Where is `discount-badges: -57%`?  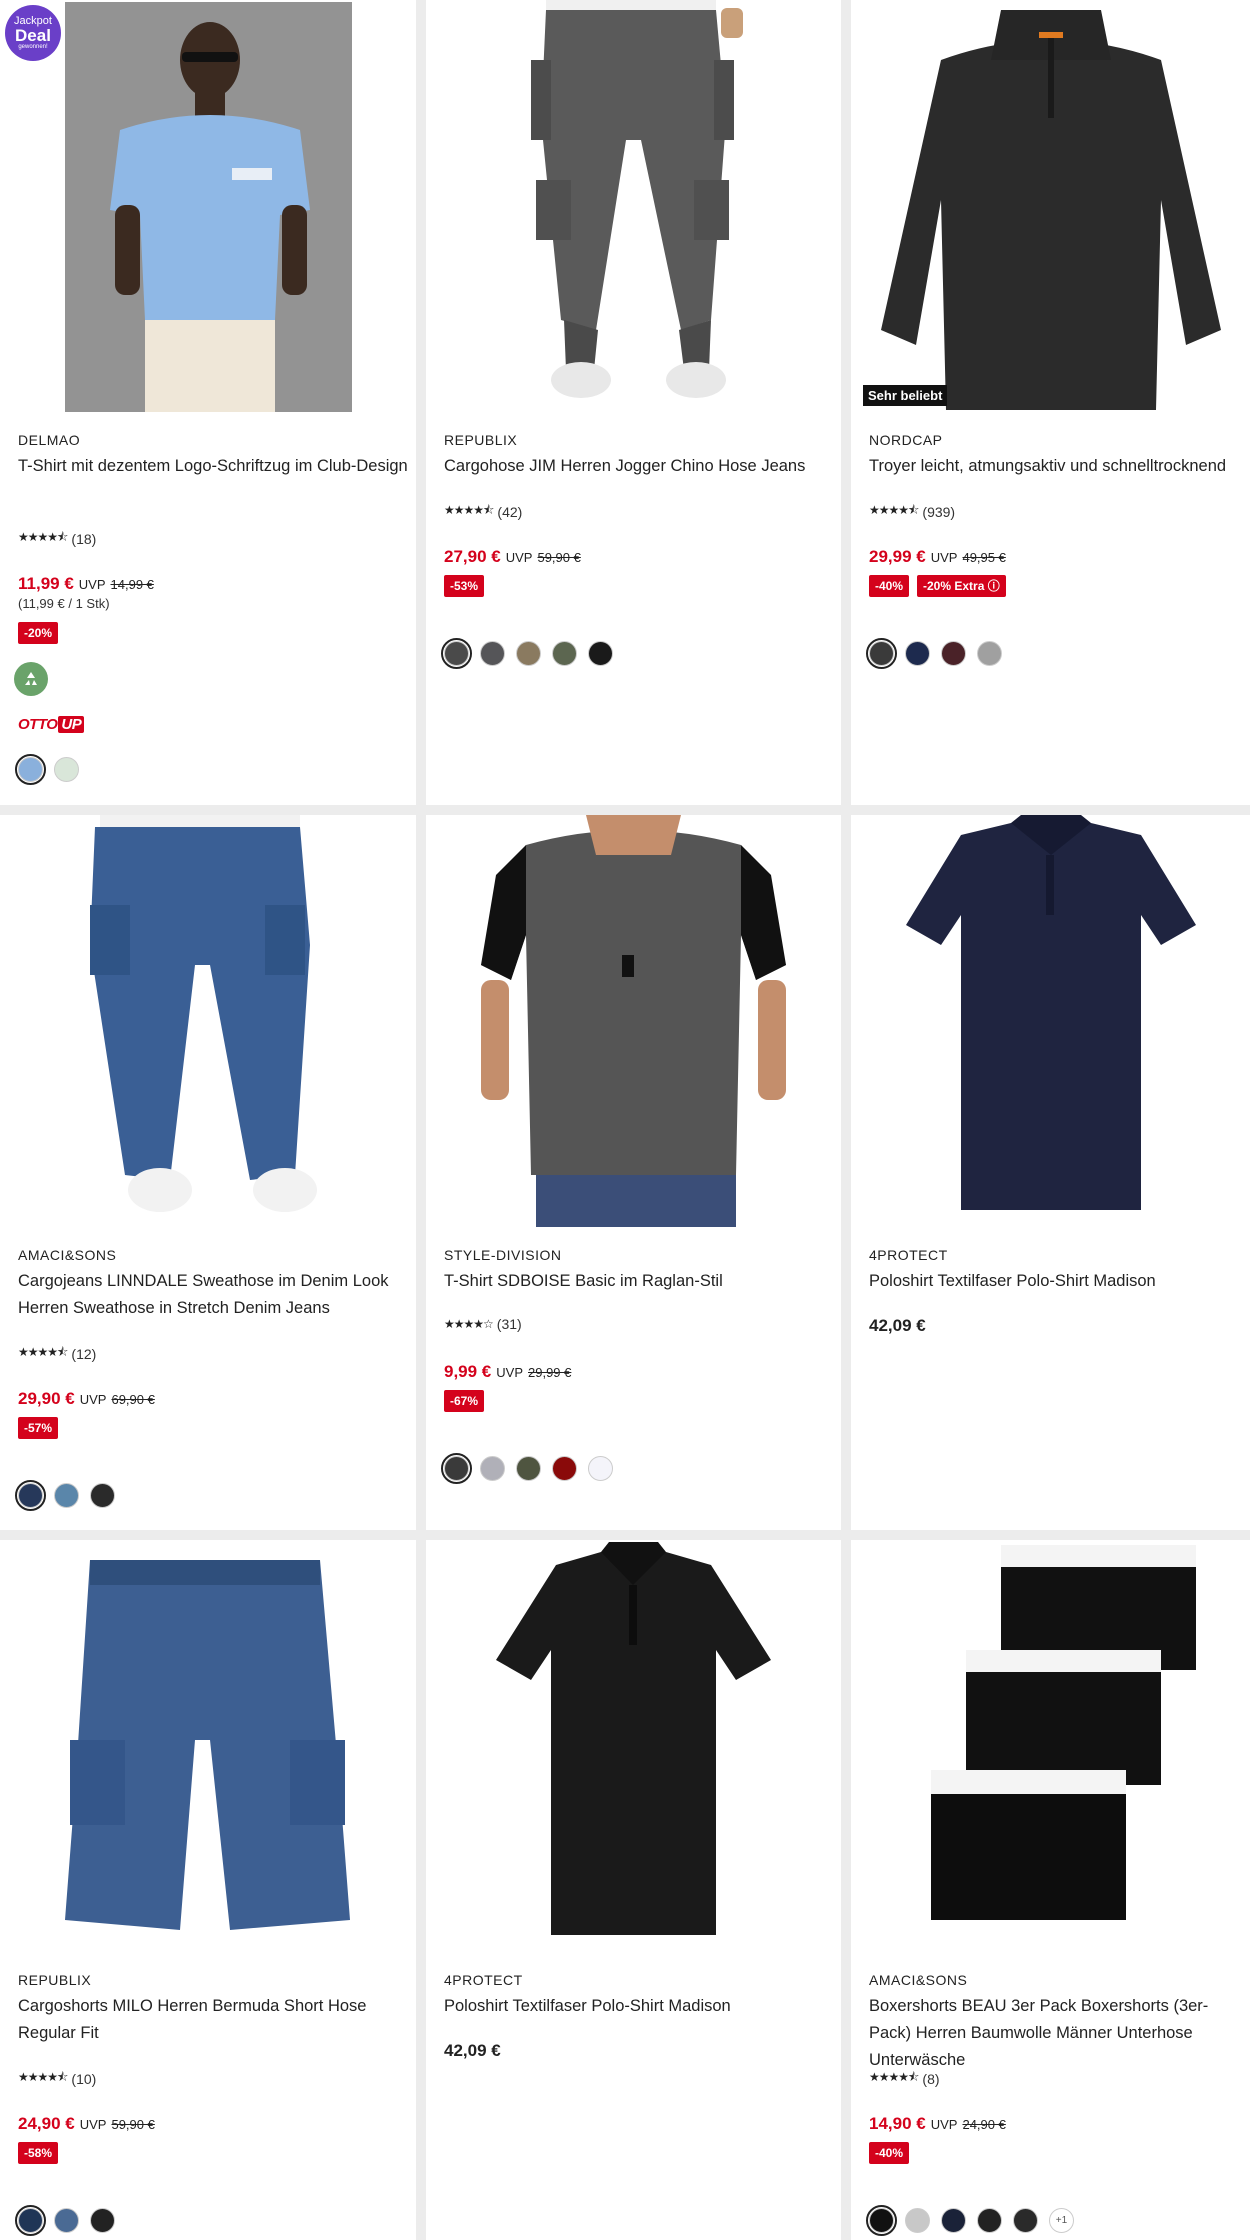 discount-badges: -57% is located at coordinates (38, 1428).